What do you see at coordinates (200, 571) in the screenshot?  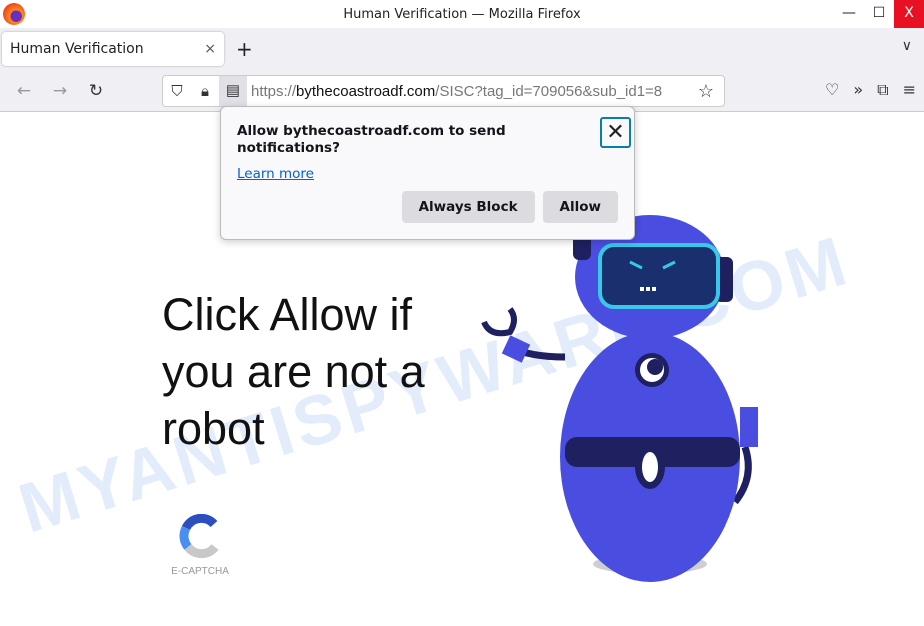 I see `captcha-label: E-CAPTCHA` at bounding box center [200, 571].